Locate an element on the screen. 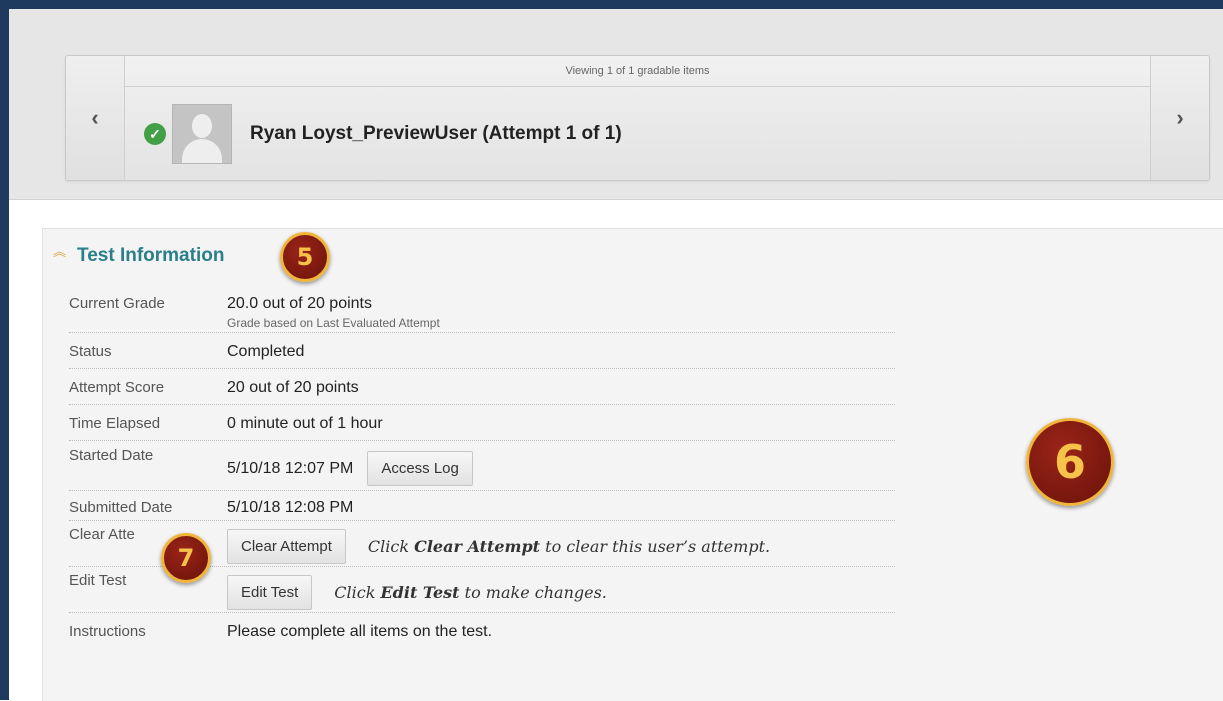 The width and height of the screenshot is (1223, 701). callout-badge-6: 6 is located at coordinates (1070, 462).